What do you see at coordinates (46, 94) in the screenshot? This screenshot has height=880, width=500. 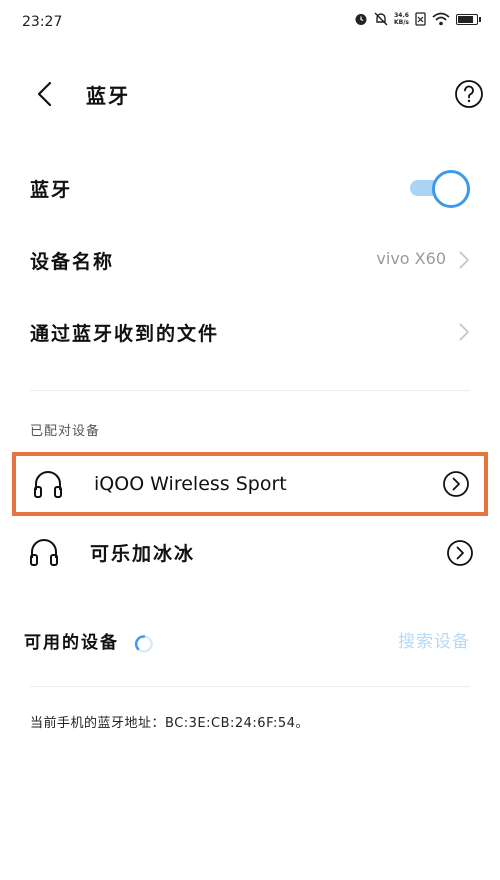 I see `back-button` at bounding box center [46, 94].